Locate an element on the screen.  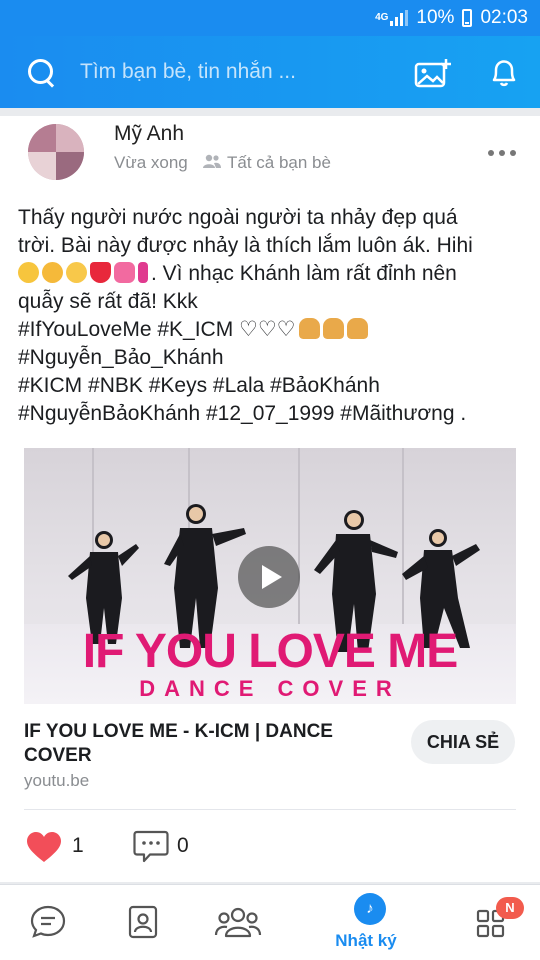
heart-icon is located at coordinates (44, 847).